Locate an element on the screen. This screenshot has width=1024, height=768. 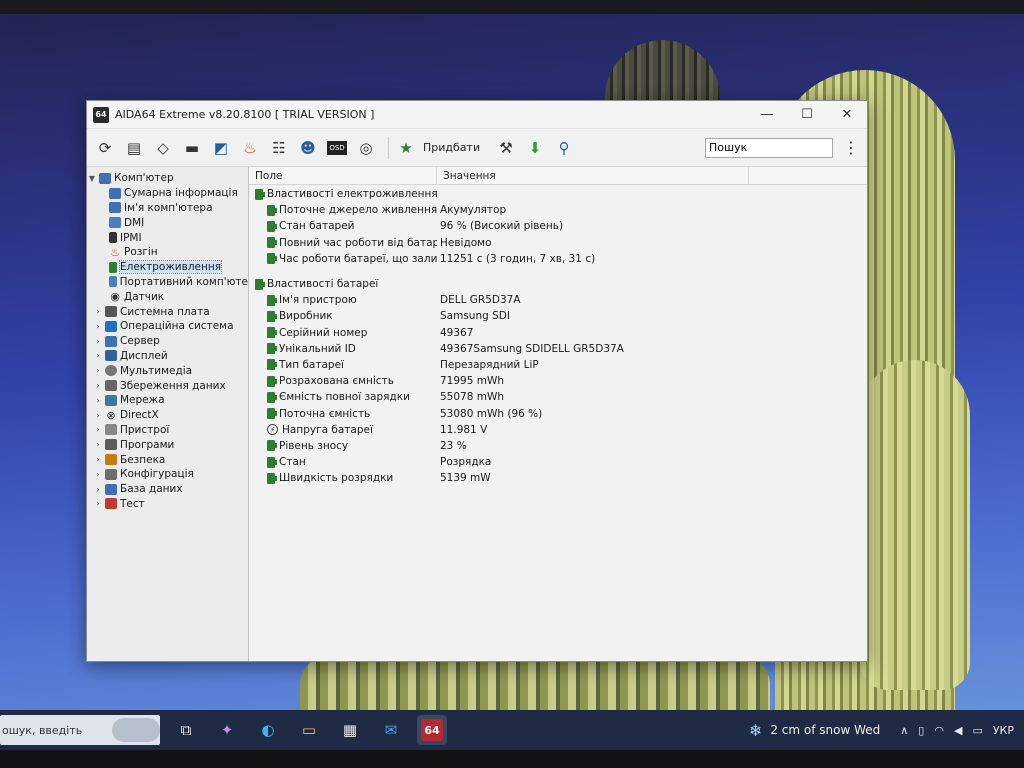
tree-item: IPMI is located at coordinates (167, 237).